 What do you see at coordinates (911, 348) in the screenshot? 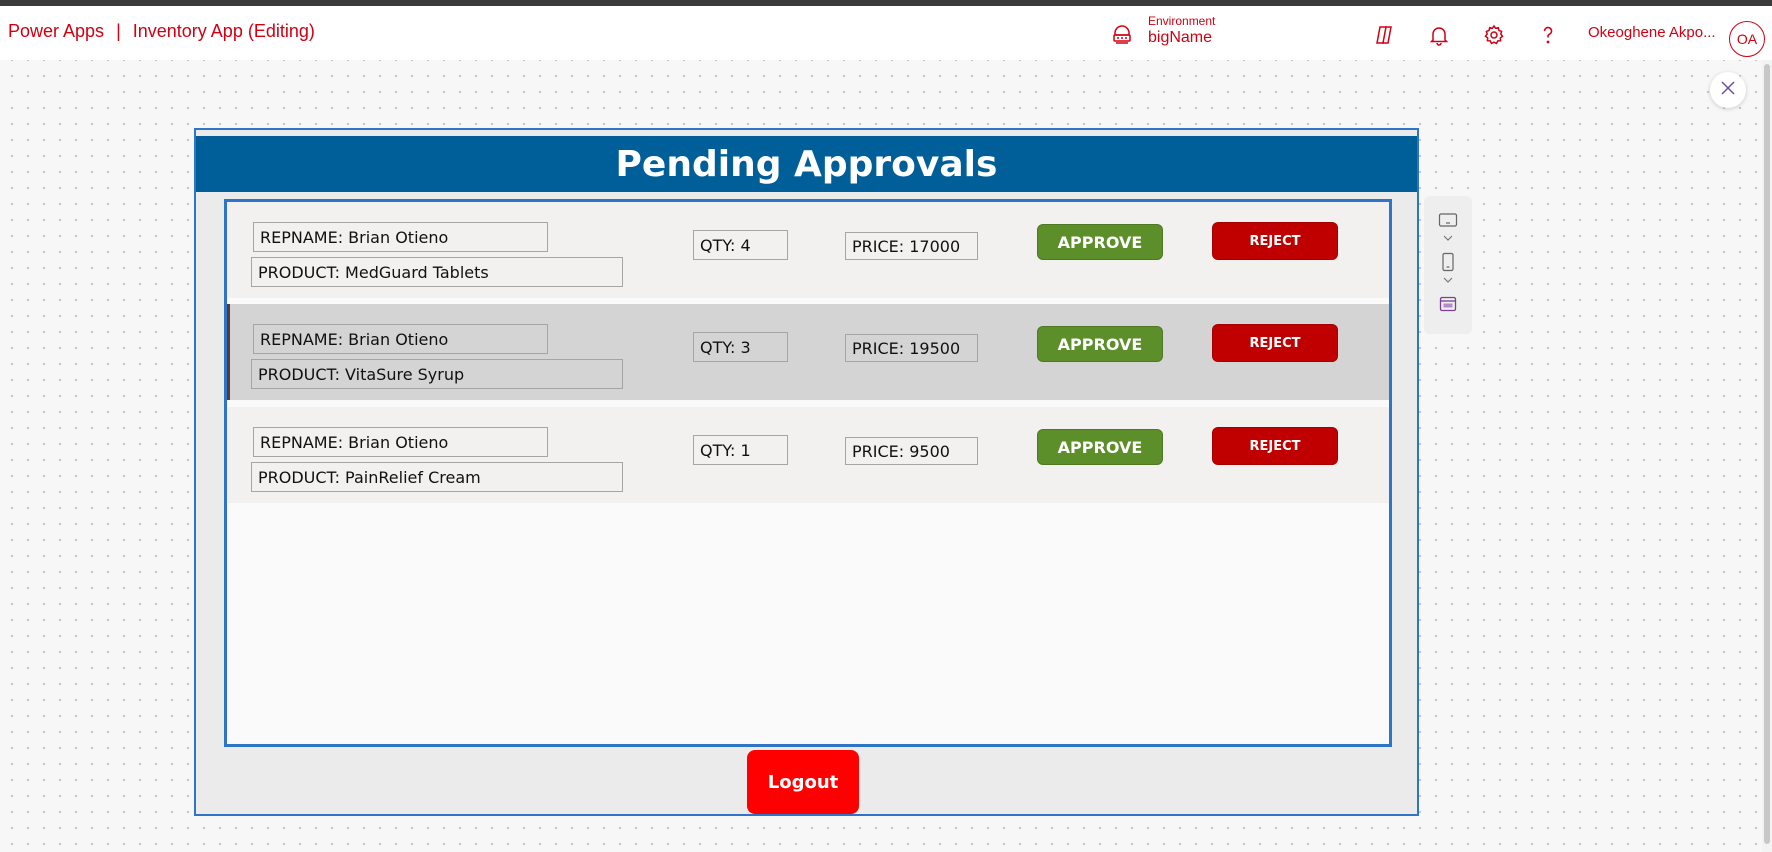
I see `price-field: PRICE: 19500` at bounding box center [911, 348].